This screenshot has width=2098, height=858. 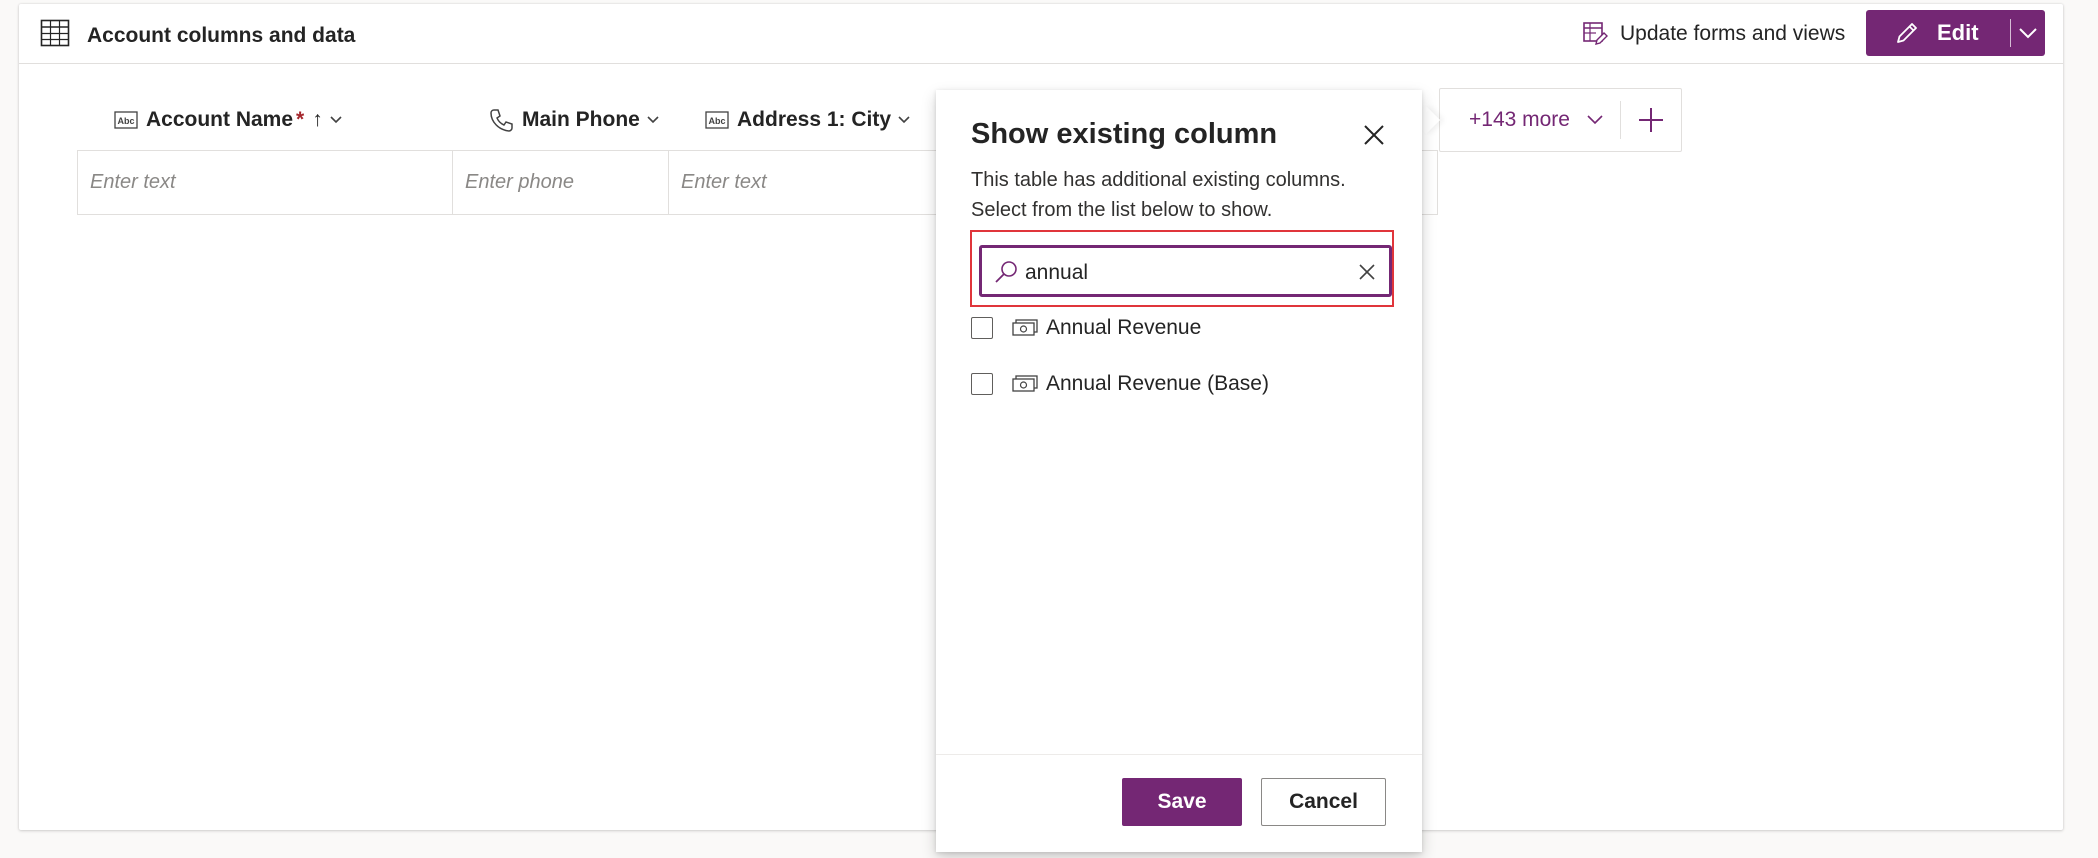 I want to click on pencil-icon, so click(x=1907, y=33).